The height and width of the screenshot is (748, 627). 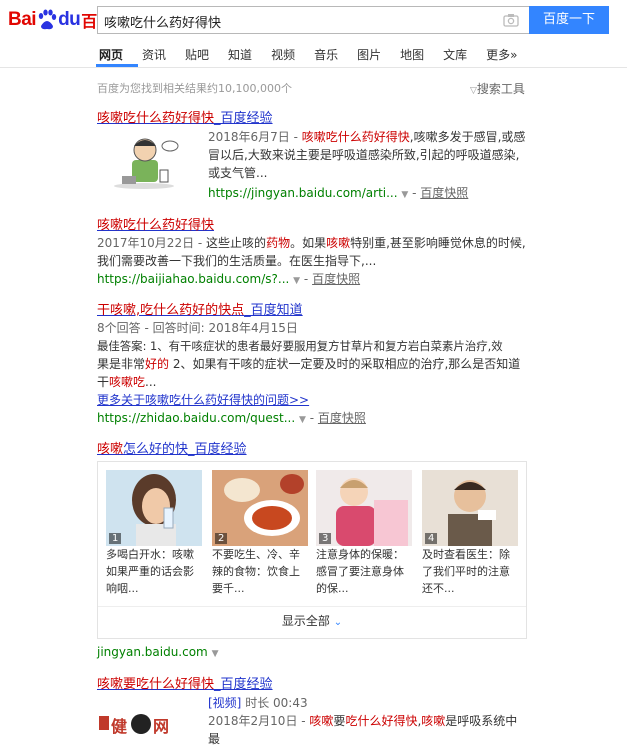 I want to click on result-count: 百度为您找到相关结果约10,100,000个, so click(x=194, y=88).